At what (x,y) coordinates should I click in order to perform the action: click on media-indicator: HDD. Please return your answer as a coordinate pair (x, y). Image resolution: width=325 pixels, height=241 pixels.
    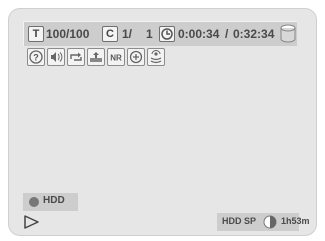
    Looking at the image, I should click on (50, 202).